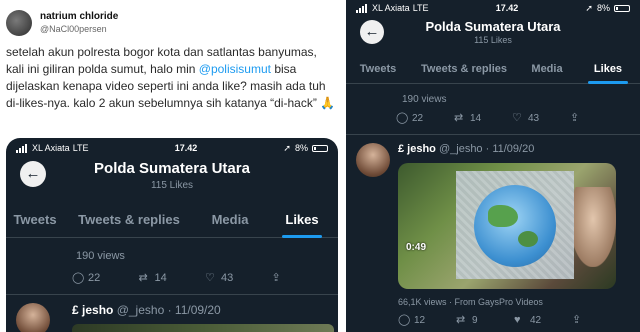 This screenshot has height=332, width=640. I want to click on like-count: 42, so click(536, 320).